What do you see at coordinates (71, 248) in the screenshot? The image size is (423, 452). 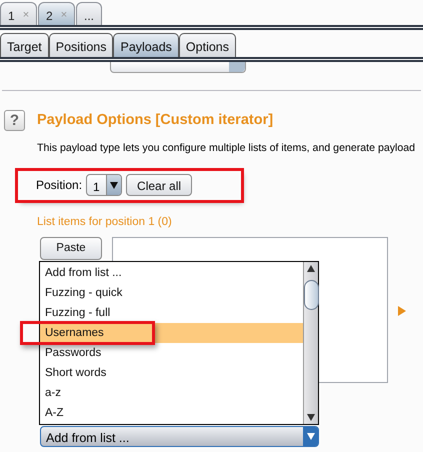 I see `paste-button: Paste` at bounding box center [71, 248].